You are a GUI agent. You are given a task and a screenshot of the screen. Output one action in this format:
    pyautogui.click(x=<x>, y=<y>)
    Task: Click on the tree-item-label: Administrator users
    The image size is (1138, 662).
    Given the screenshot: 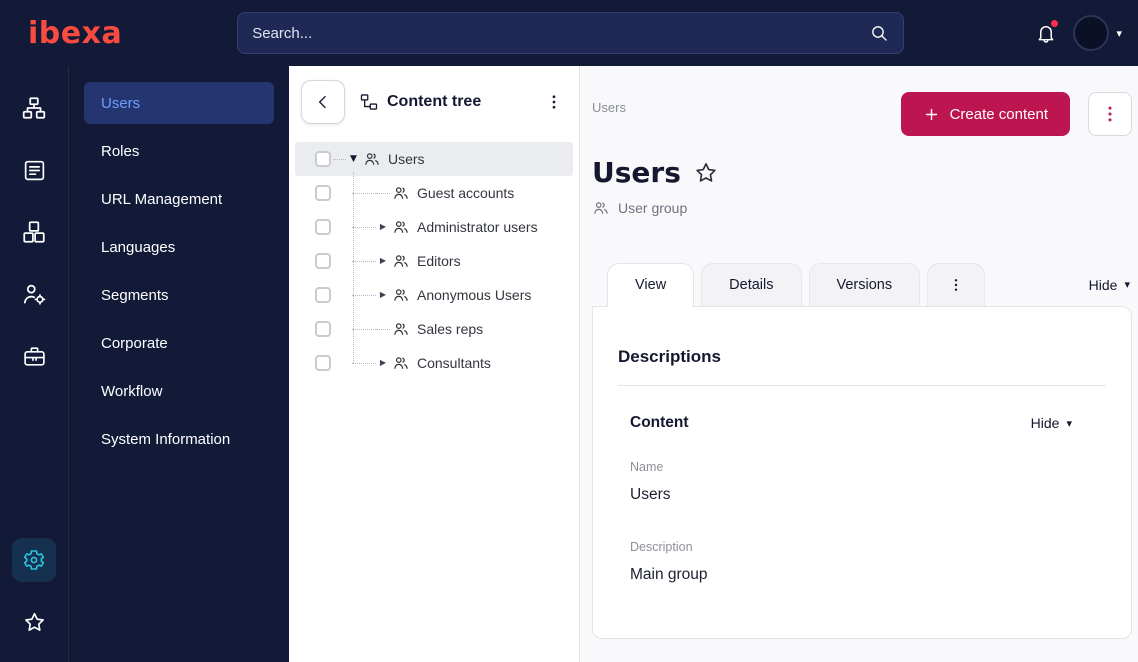 What is the action you would take?
    pyautogui.click(x=477, y=227)
    